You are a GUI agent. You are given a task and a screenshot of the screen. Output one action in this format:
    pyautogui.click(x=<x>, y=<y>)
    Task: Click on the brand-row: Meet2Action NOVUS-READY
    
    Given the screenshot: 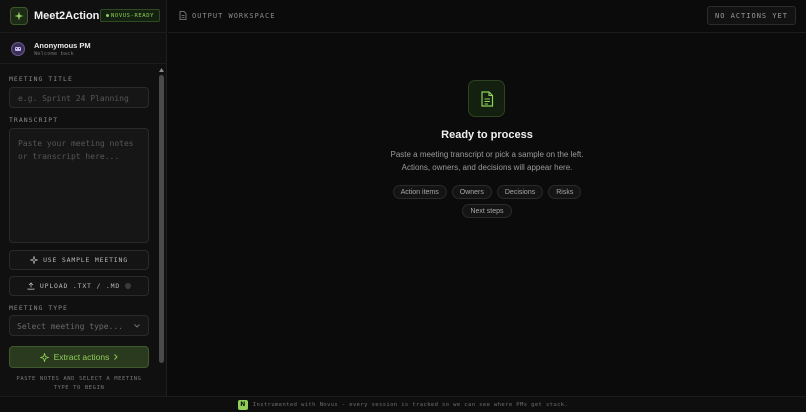 What is the action you would take?
    pyautogui.click(x=83, y=16)
    